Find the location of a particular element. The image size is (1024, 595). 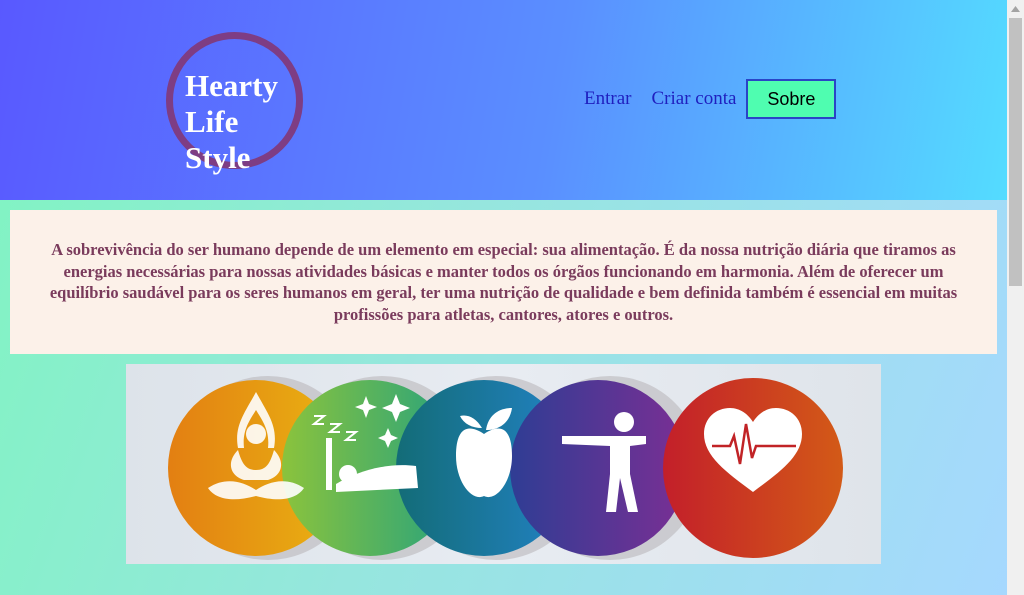

main-nav: Entrar Criar conta Sobre is located at coordinates (710, 99).